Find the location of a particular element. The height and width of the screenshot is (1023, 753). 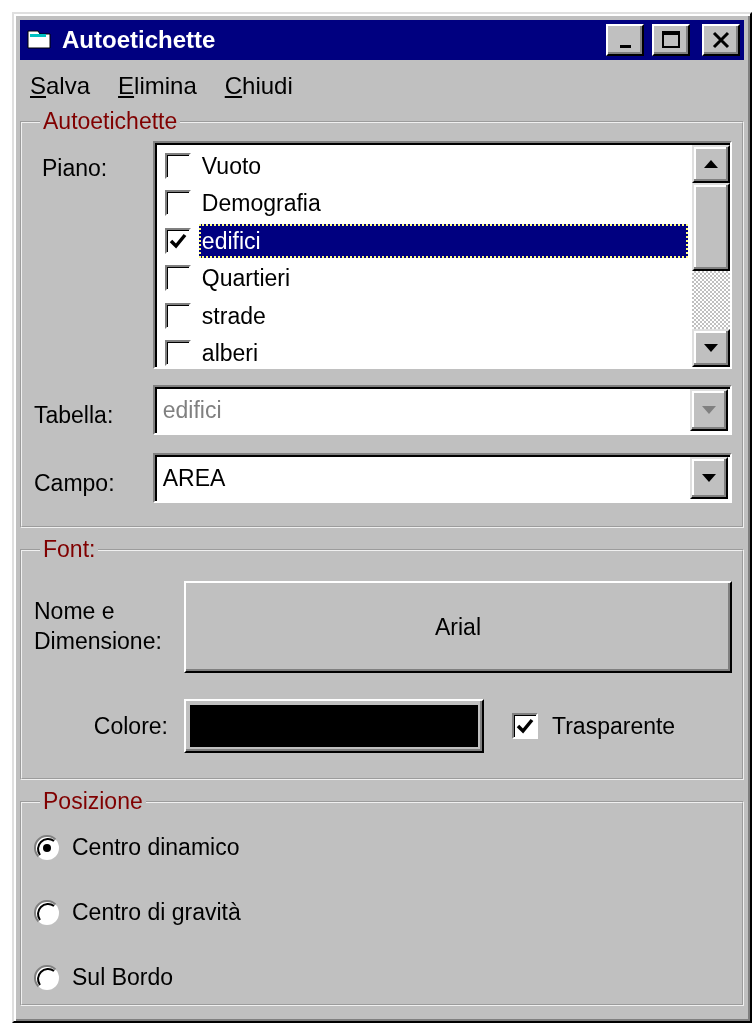

field-label: Tabella: is located at coordinates (74, 415).